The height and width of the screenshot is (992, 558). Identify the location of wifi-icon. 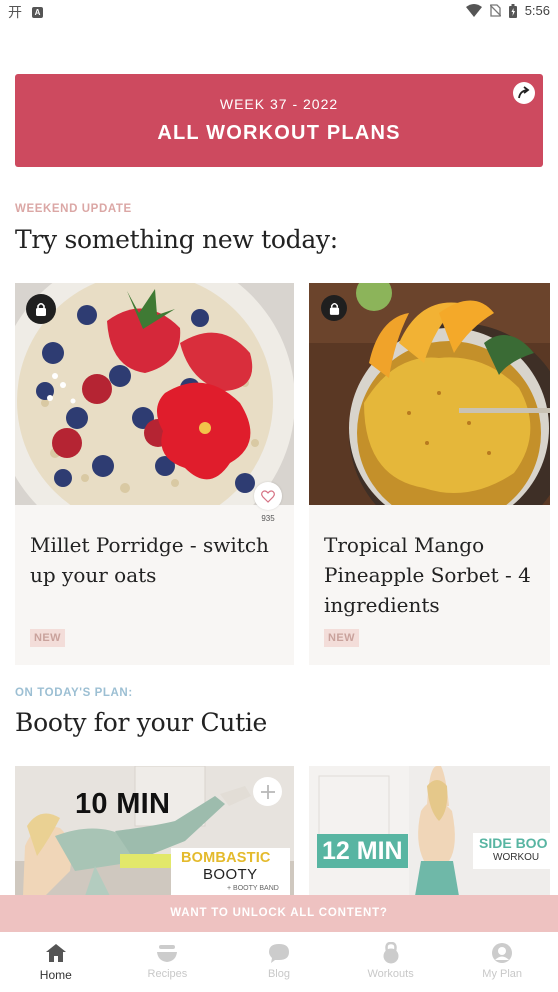
(473, 10).